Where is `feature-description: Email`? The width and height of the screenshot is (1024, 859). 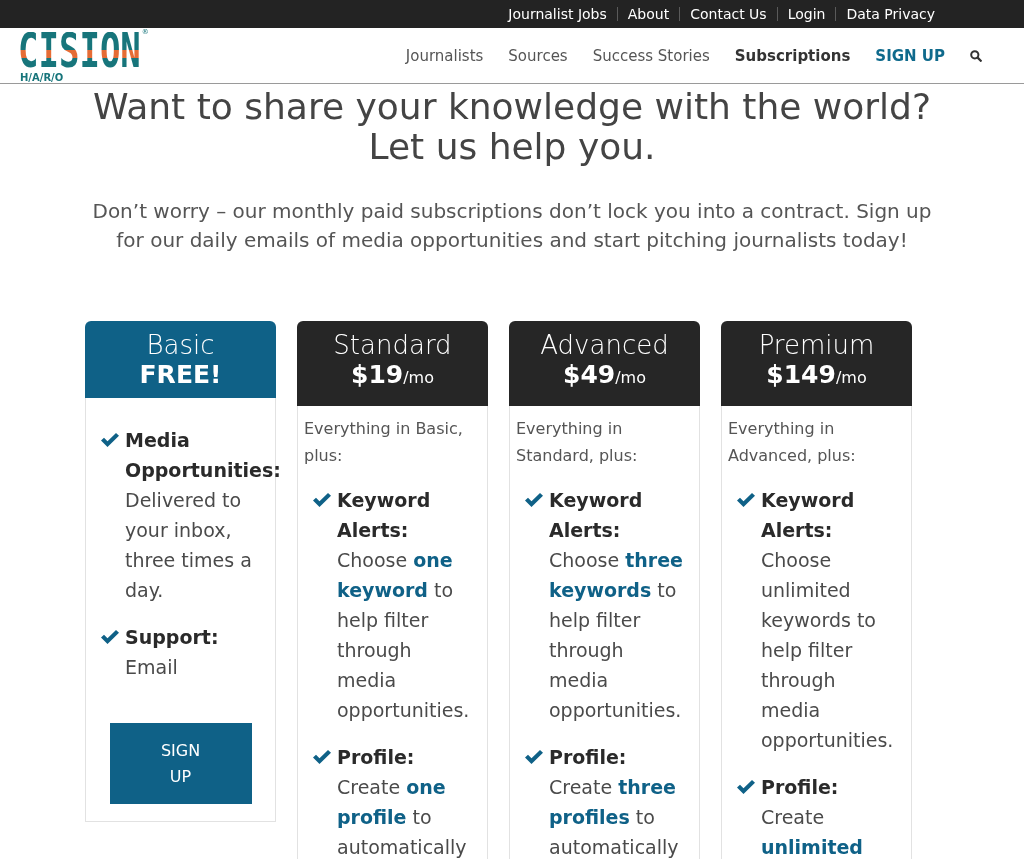 feature-description: Email is located at coordinates (152, 667).